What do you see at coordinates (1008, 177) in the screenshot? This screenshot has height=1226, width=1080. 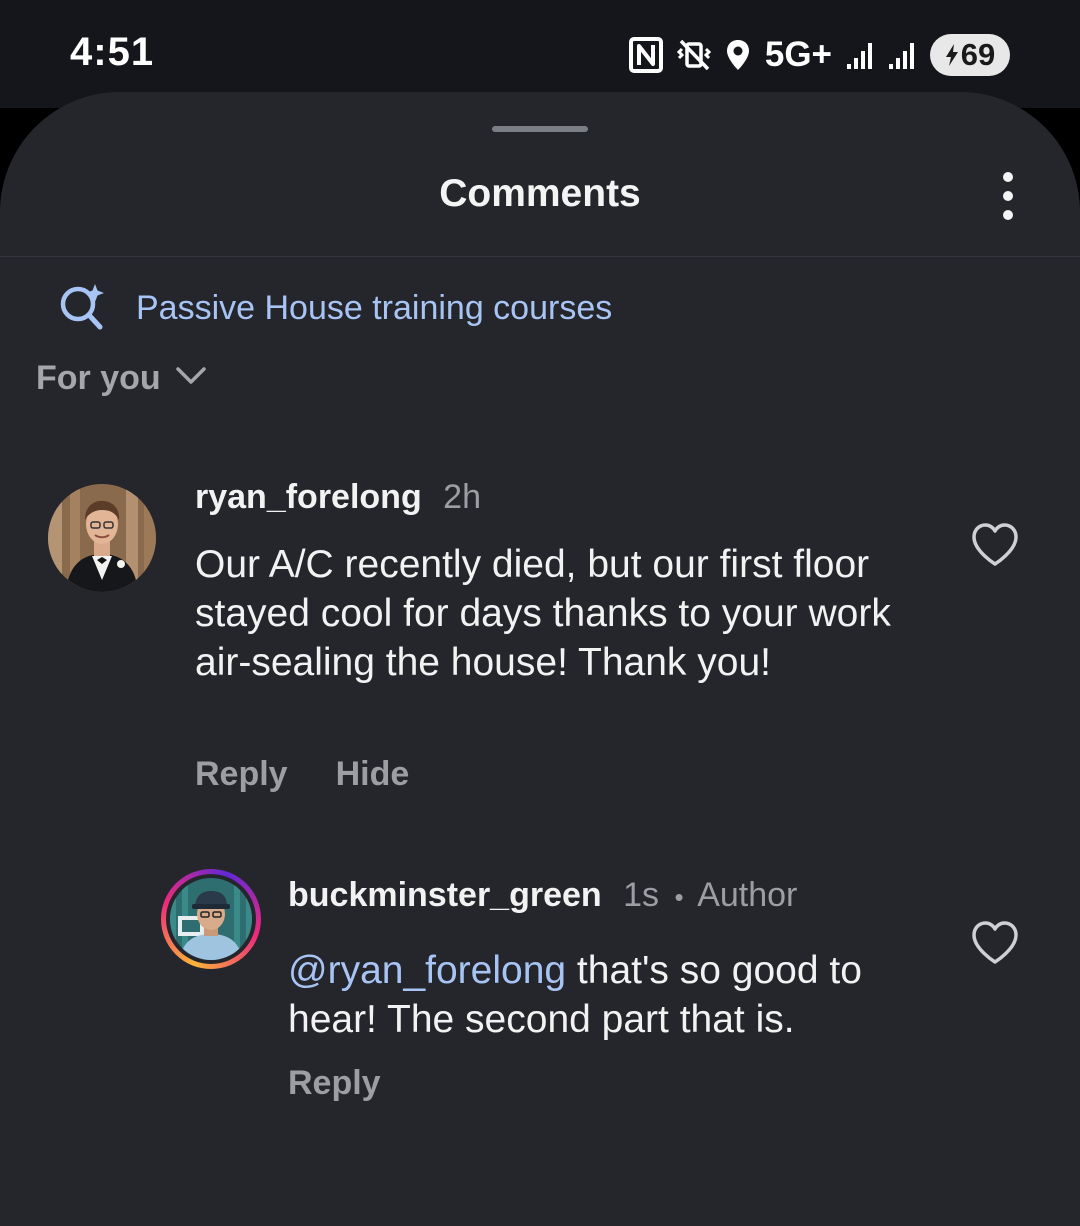 I see `more-vertical-icon` at bounding box center [1008, 177].